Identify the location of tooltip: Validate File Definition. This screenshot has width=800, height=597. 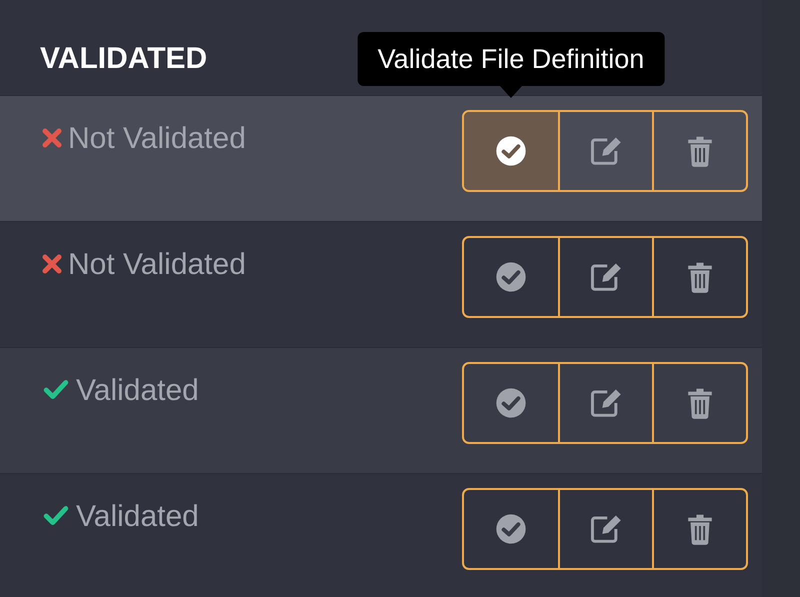
(511, 59).